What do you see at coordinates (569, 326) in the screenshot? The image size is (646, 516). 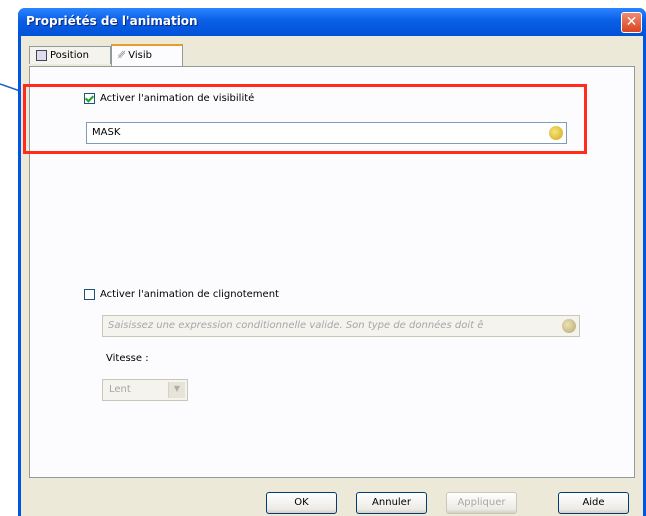 I see `expression-builder-icon` at bounding box center [569, 326].